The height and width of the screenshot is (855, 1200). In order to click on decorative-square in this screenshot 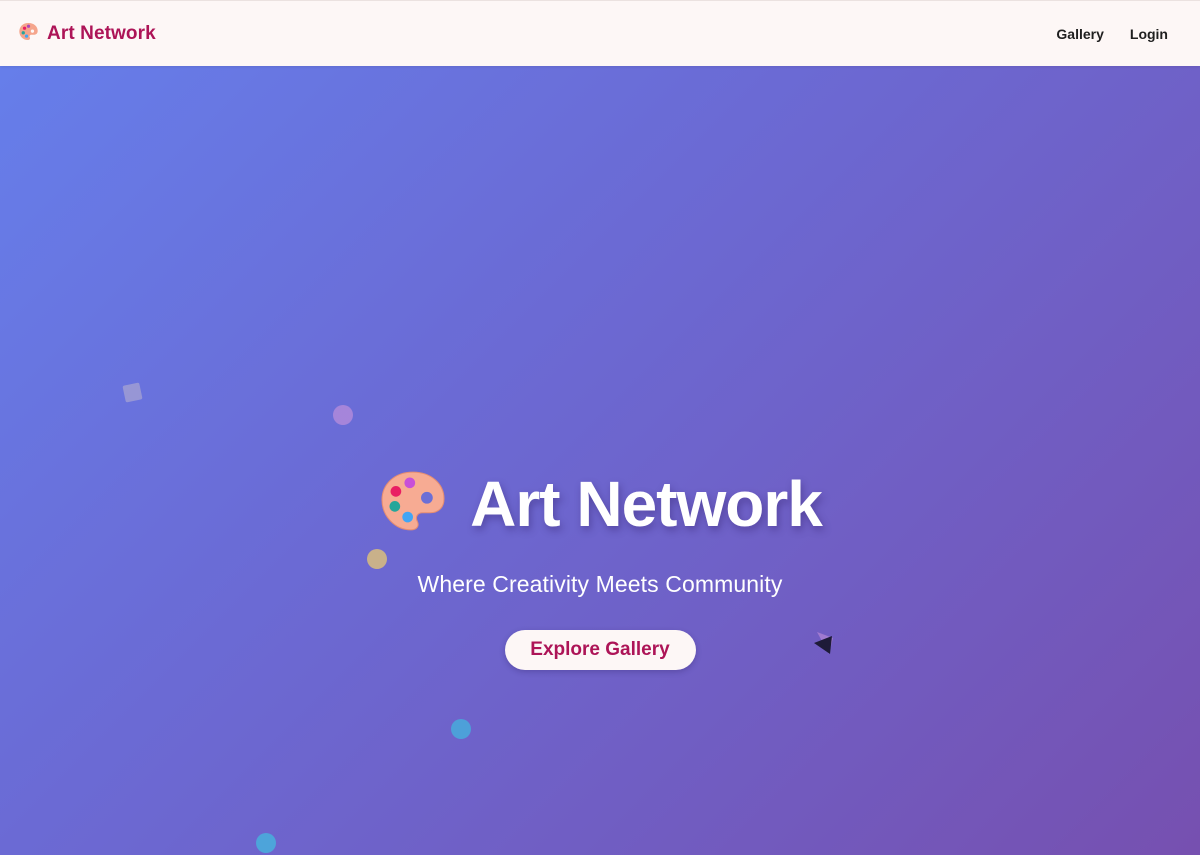, I will do `click(132, 392)`.